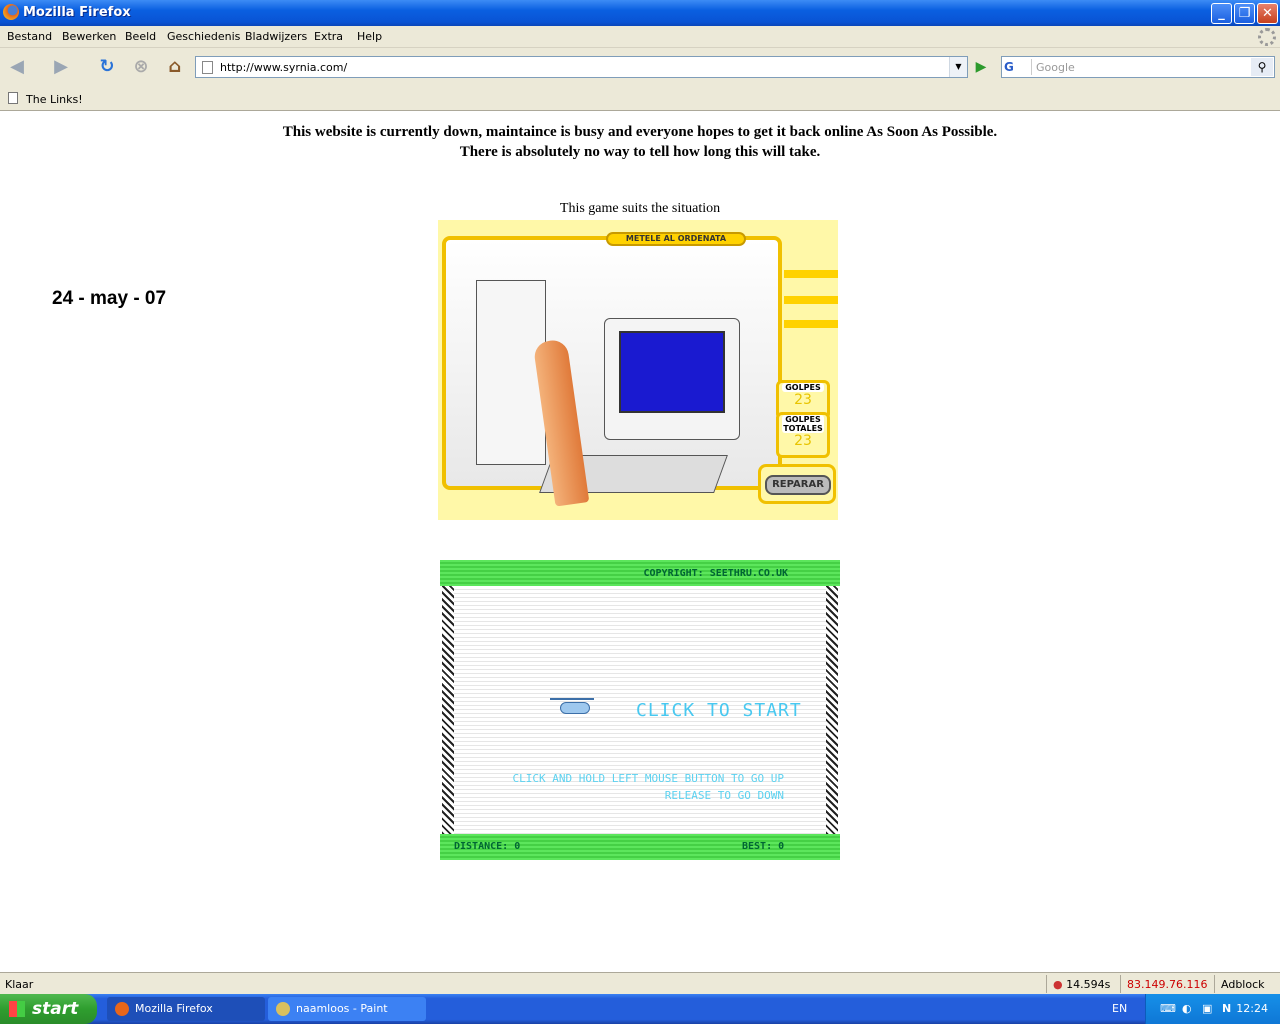 This screenshot has height=1024, width=1280. Describe the element at coordinates (448, 710) in the screenshot. I see `left-wall` at that location.